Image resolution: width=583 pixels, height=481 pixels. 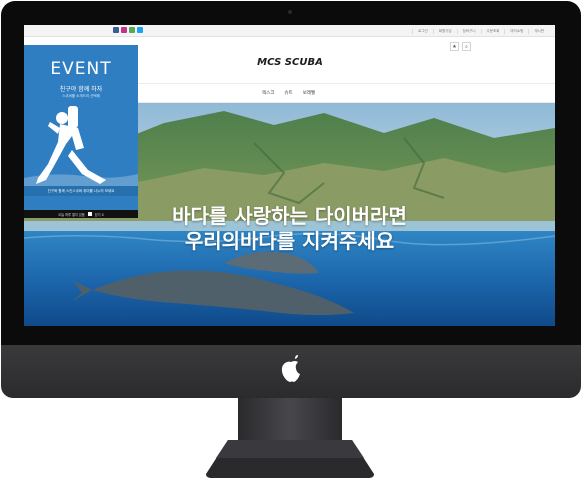 I want to click on stand-neck, so click(x=290, y=420).